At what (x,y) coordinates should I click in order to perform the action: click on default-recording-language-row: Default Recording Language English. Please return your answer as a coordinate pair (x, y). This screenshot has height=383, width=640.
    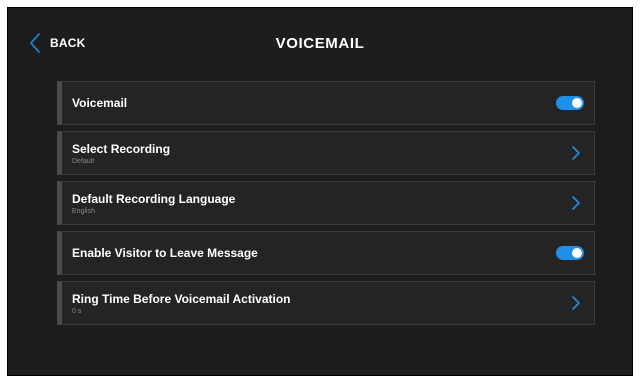
    Looking at the image, I should click on (326, 203).